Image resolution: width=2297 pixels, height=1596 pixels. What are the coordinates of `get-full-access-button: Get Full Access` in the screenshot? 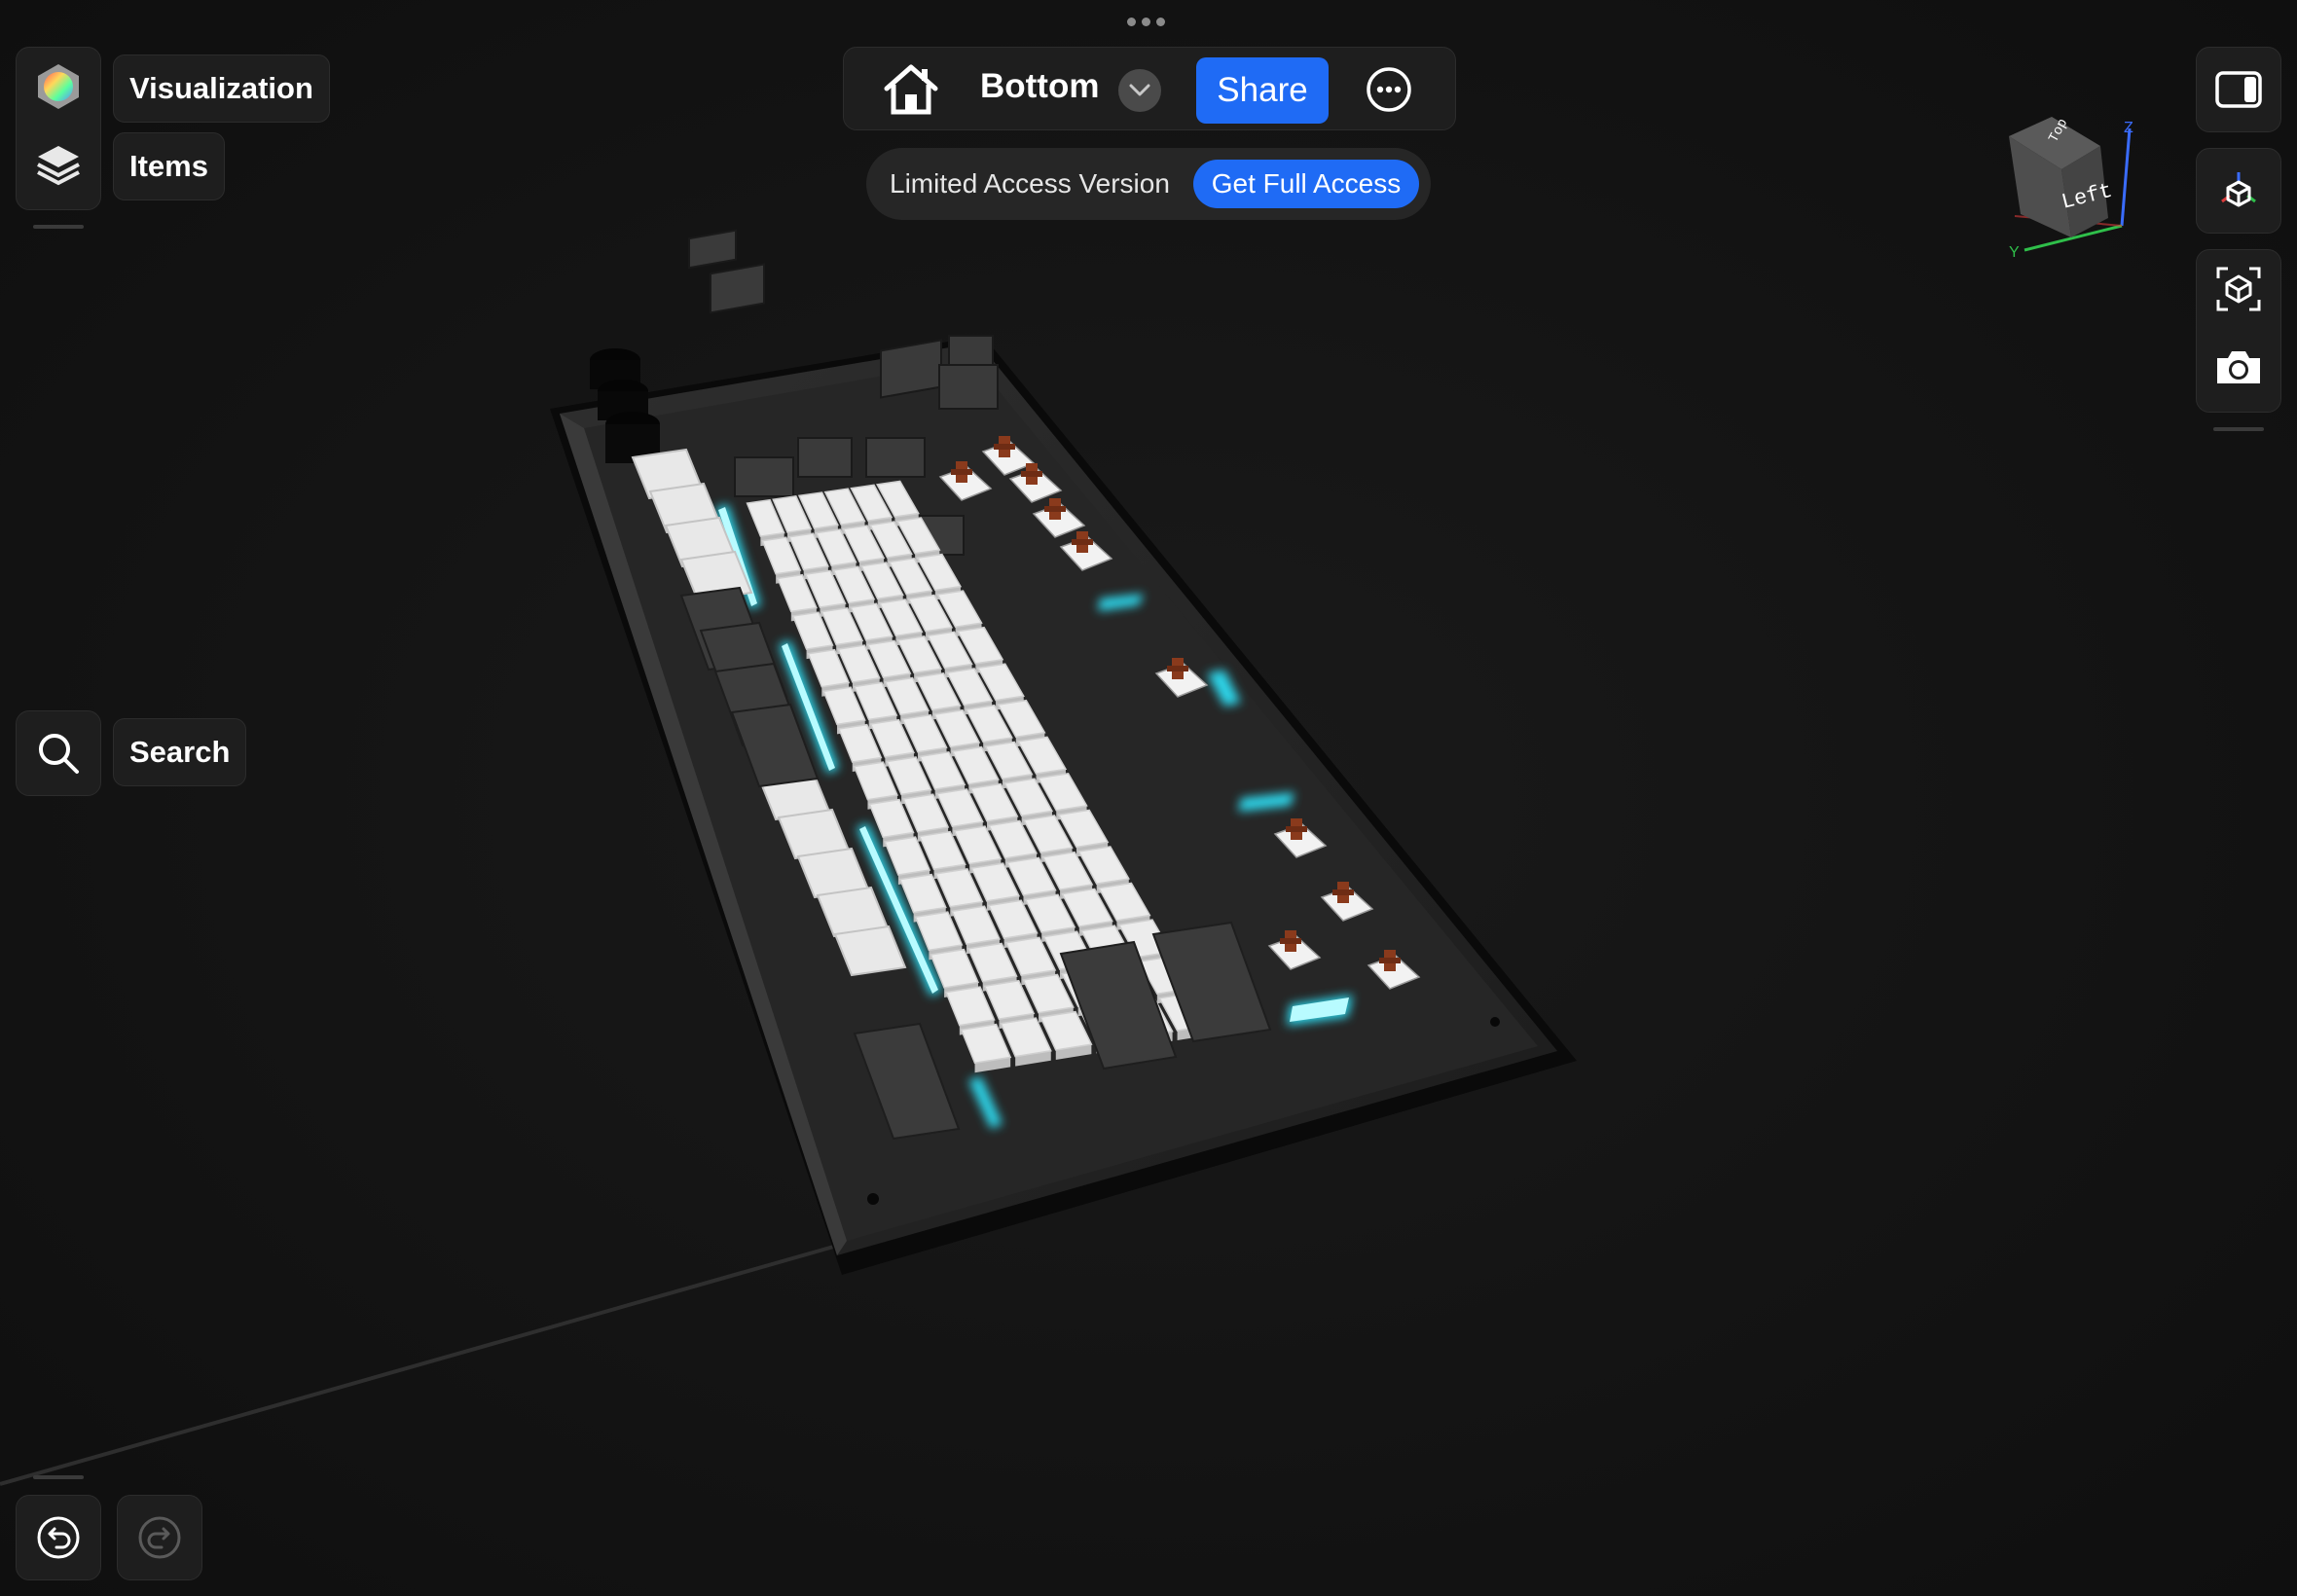 It's located at (1306, 184).